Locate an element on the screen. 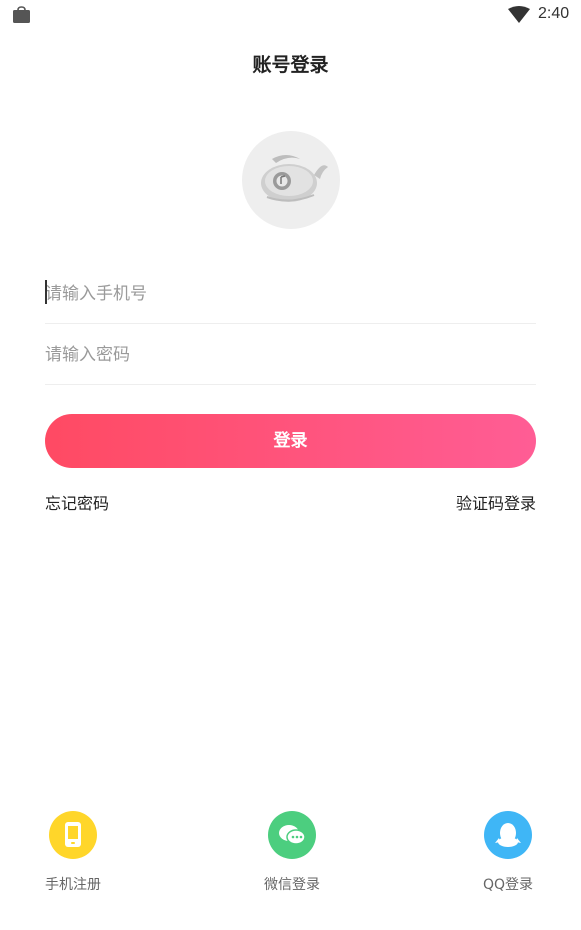 This screenshot has width=581, height=930. wechat-login-button is located at coordinates (292, 835).